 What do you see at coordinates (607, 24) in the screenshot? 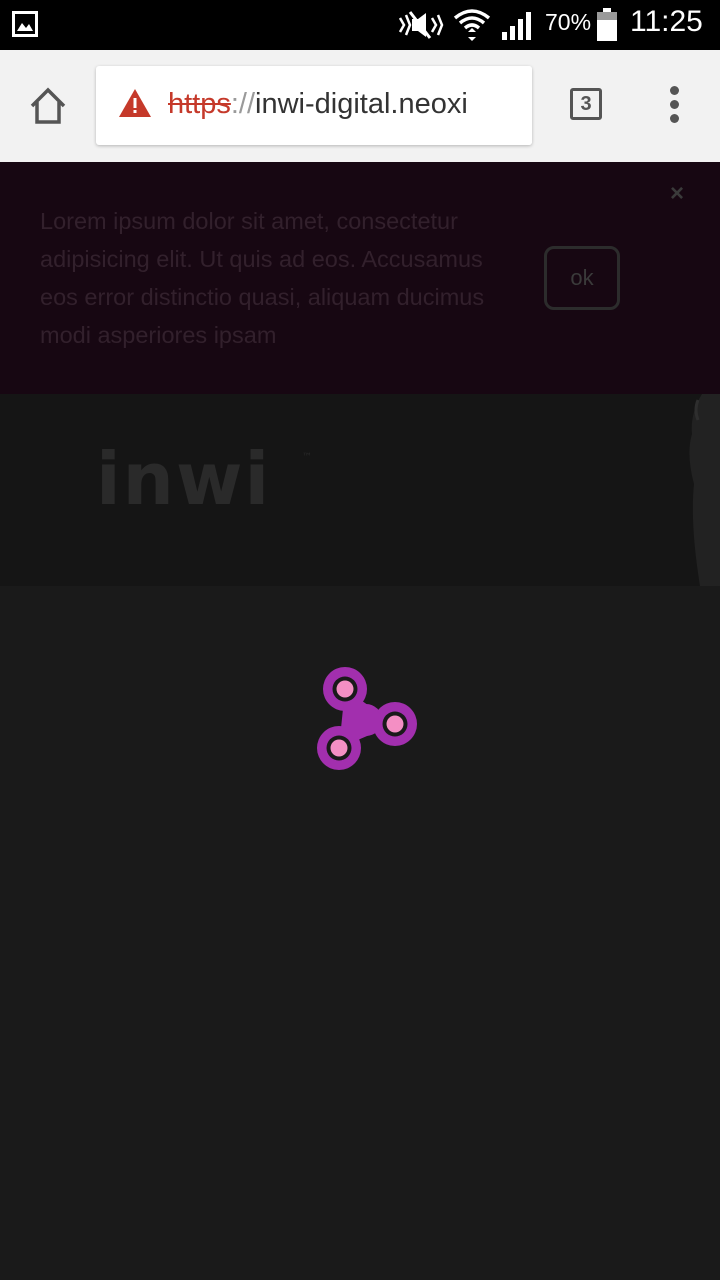
I see `battery-icon` at bounding box center [607, 24].